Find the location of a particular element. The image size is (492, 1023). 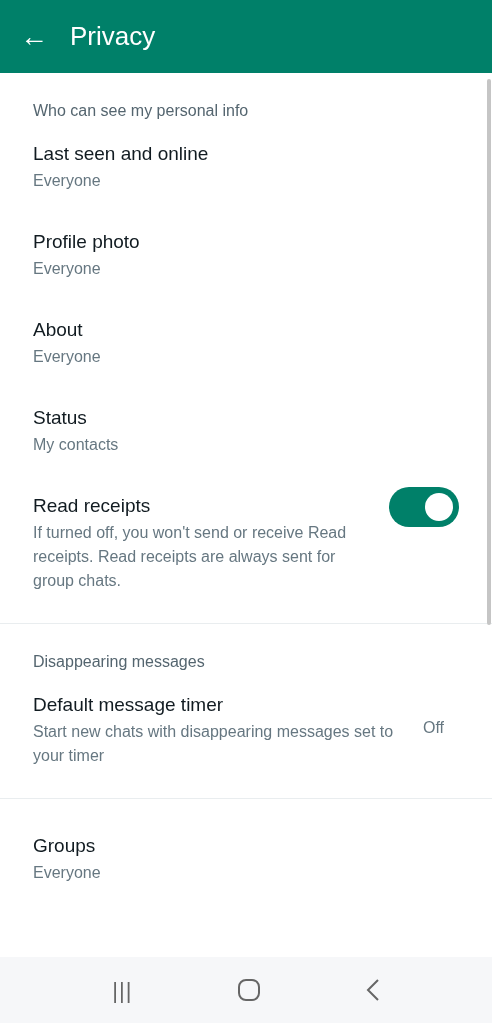

screen-title: Privacy is located at coordinates (113, 36).